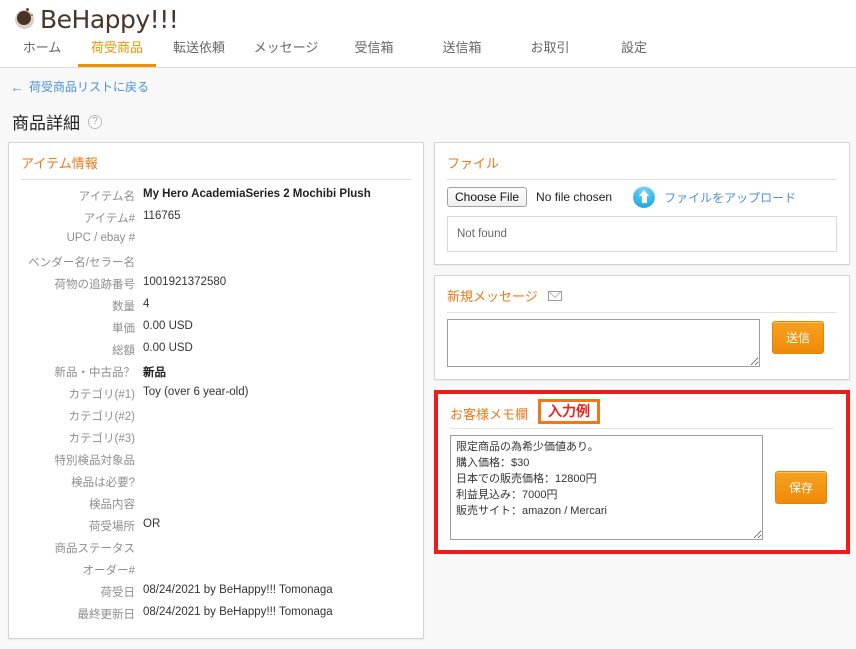  Describe the element at coordinates (123, 329) in the screenshot. I see `row-label: 単価` at that location.